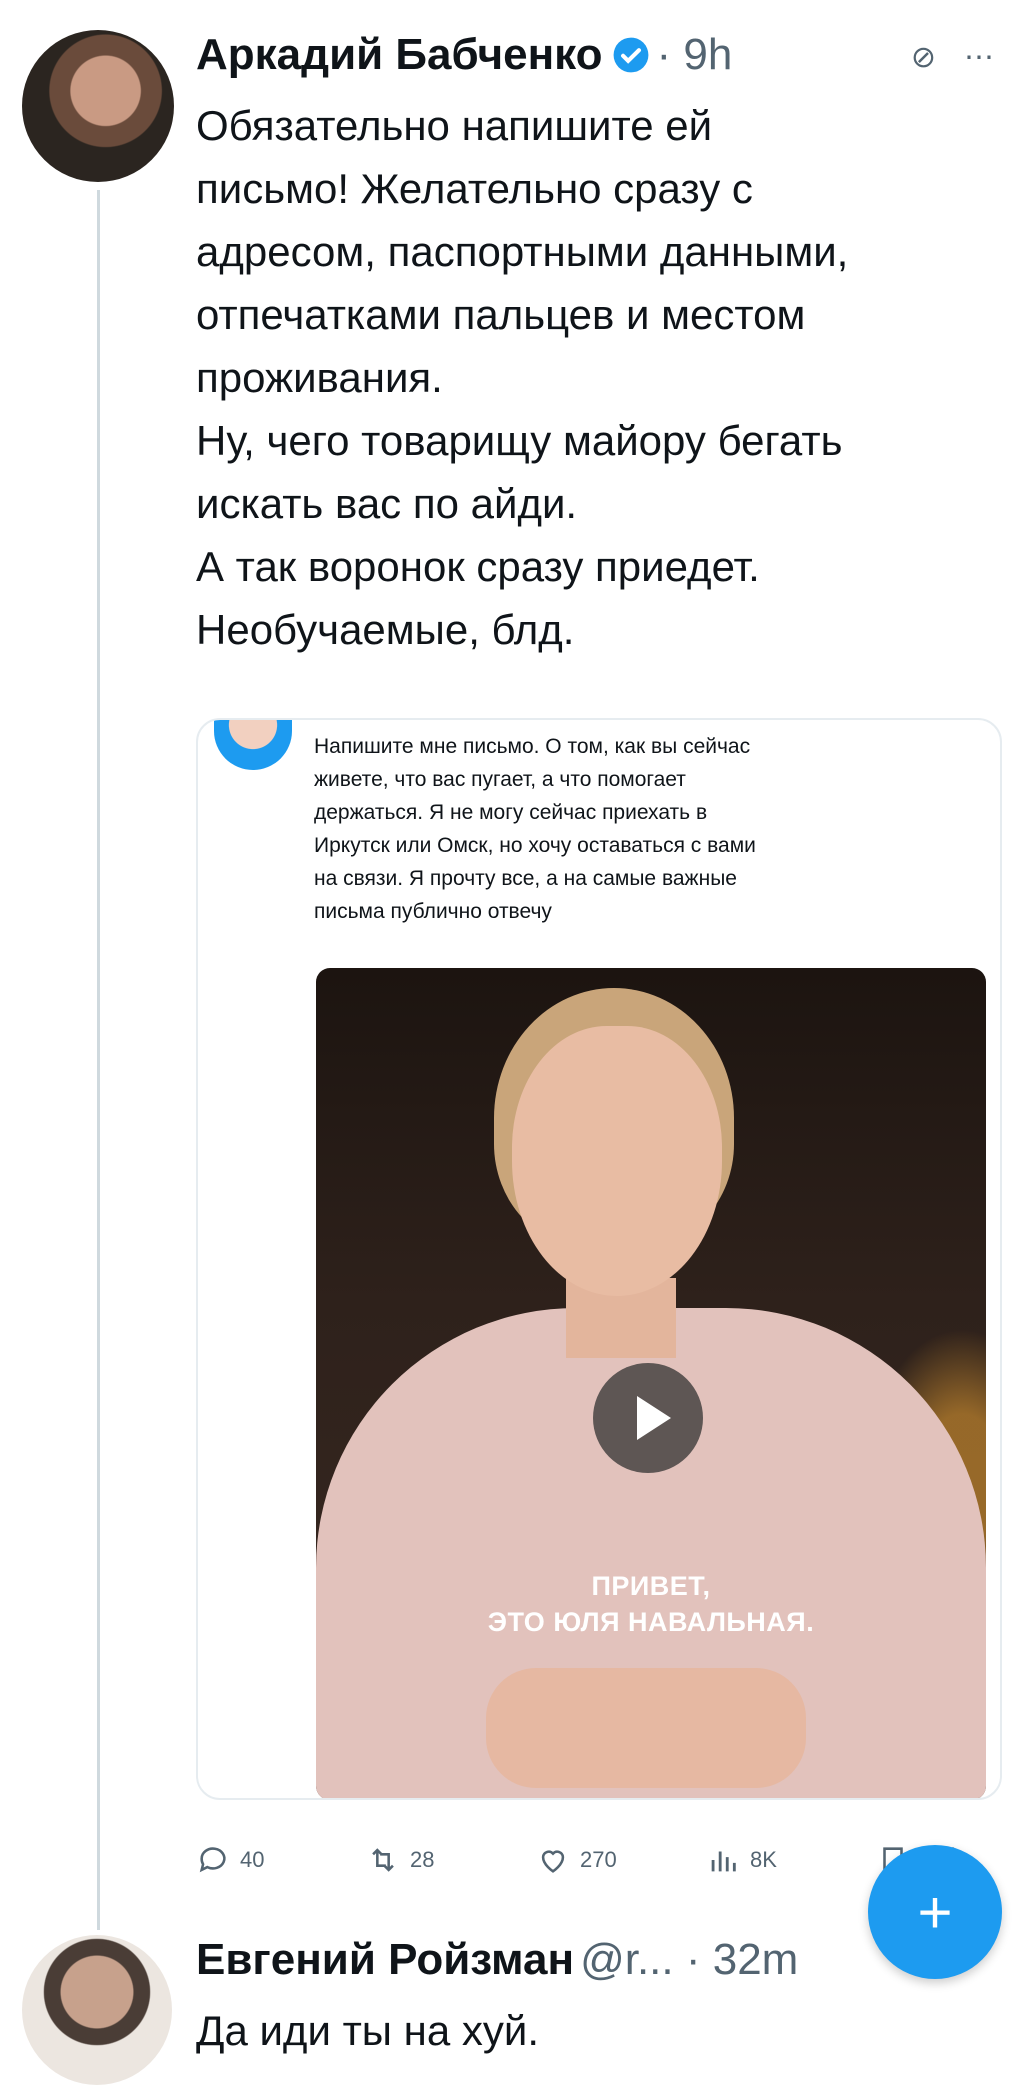 This screenshot has height=2085, width=1024. Describe the element at coordinates (281, 1860) in the screenshot. I see `reply-button: 40` at that location.